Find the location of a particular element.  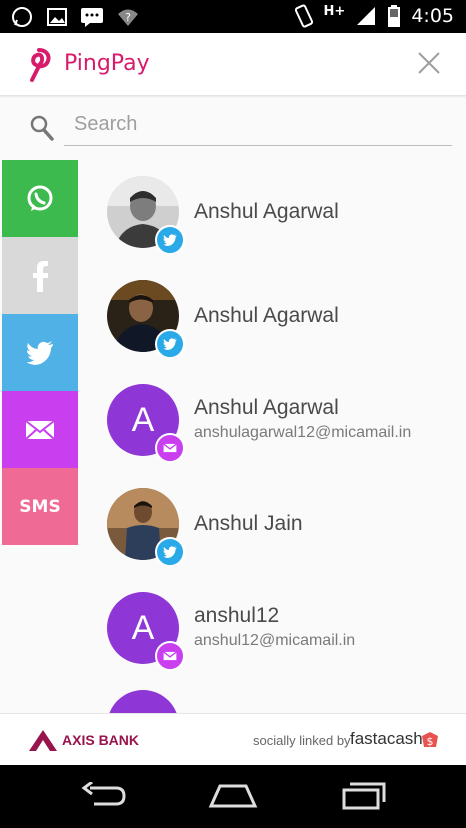

gallery-notification-icon is located at coordinates (57, 17).